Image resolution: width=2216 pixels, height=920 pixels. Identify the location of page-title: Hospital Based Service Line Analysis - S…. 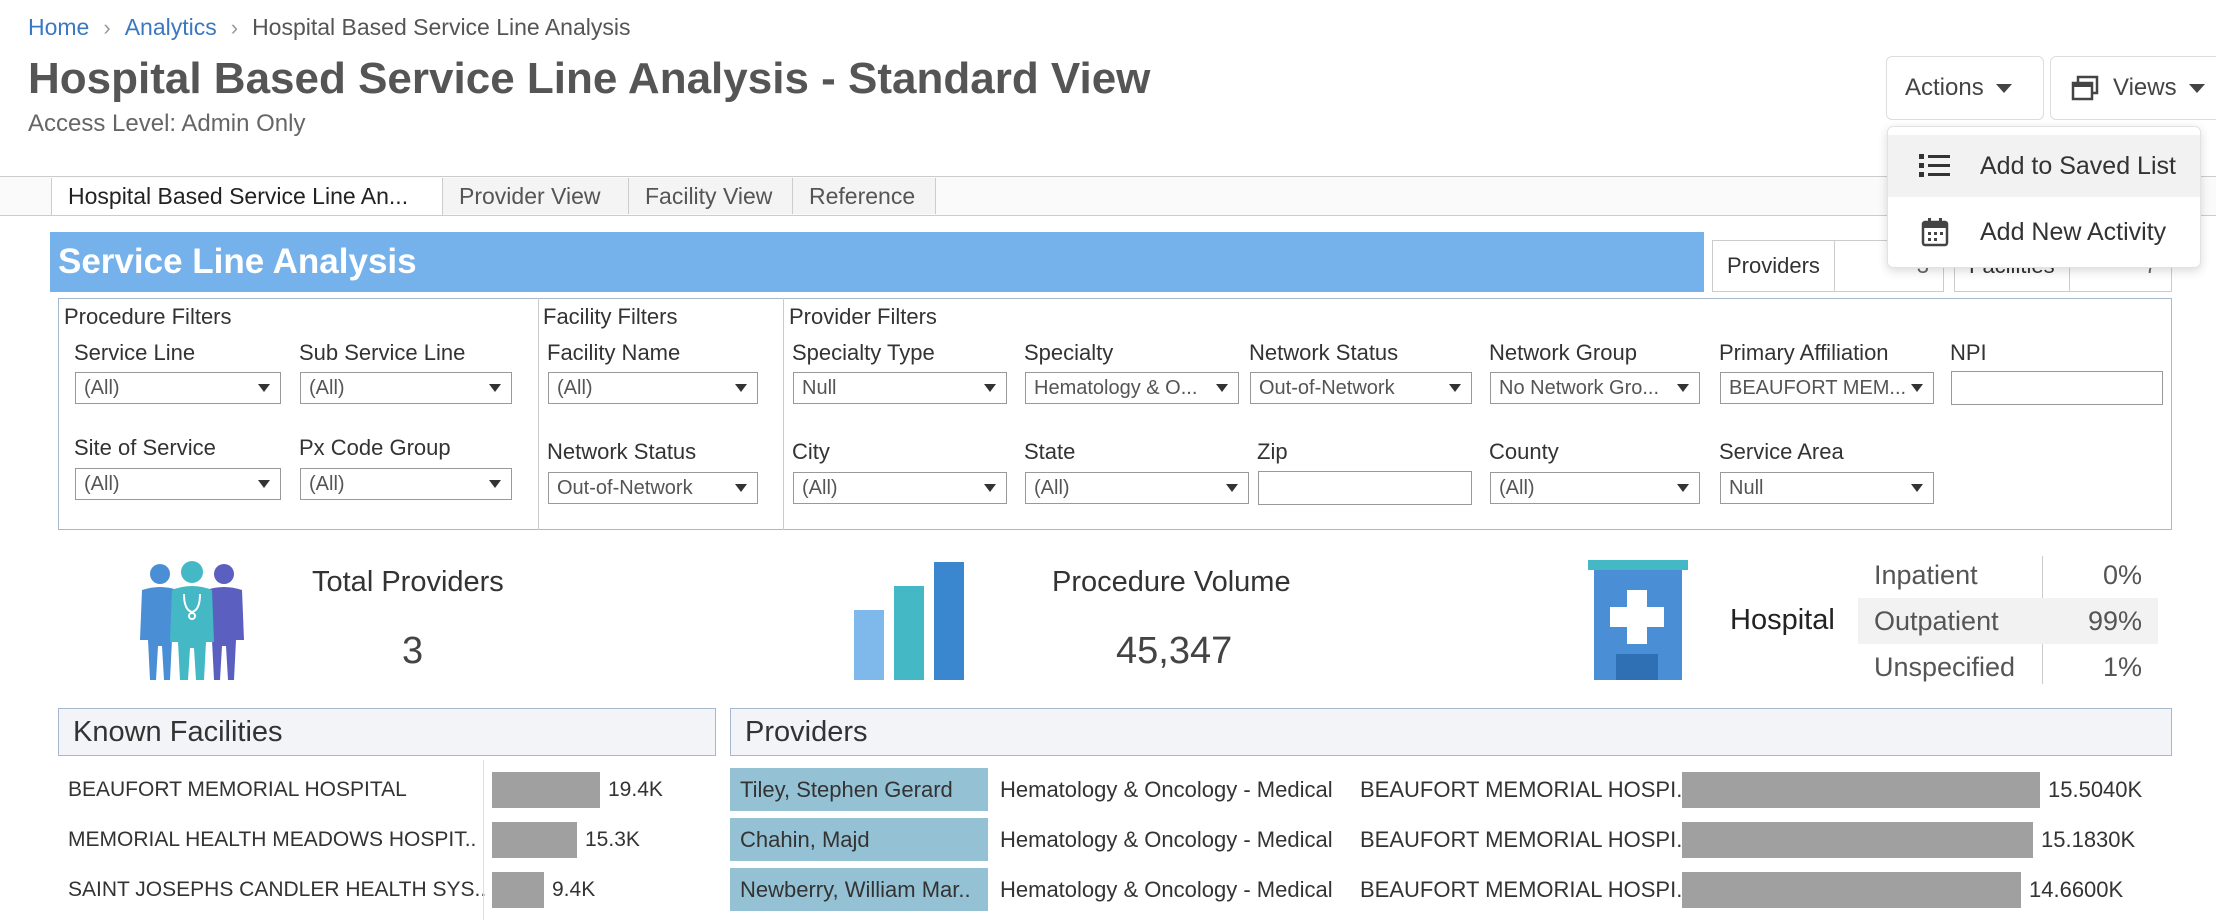
(589, 78).